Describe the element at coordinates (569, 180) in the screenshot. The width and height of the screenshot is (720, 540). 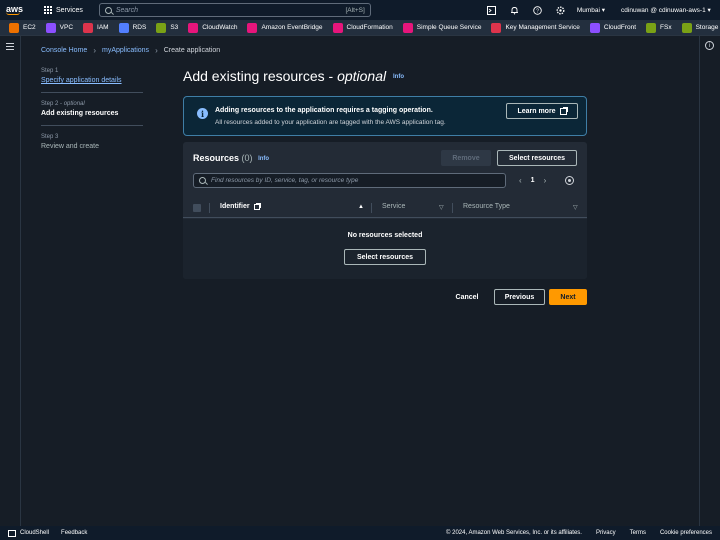
I see `table-settings-icon` at that location.